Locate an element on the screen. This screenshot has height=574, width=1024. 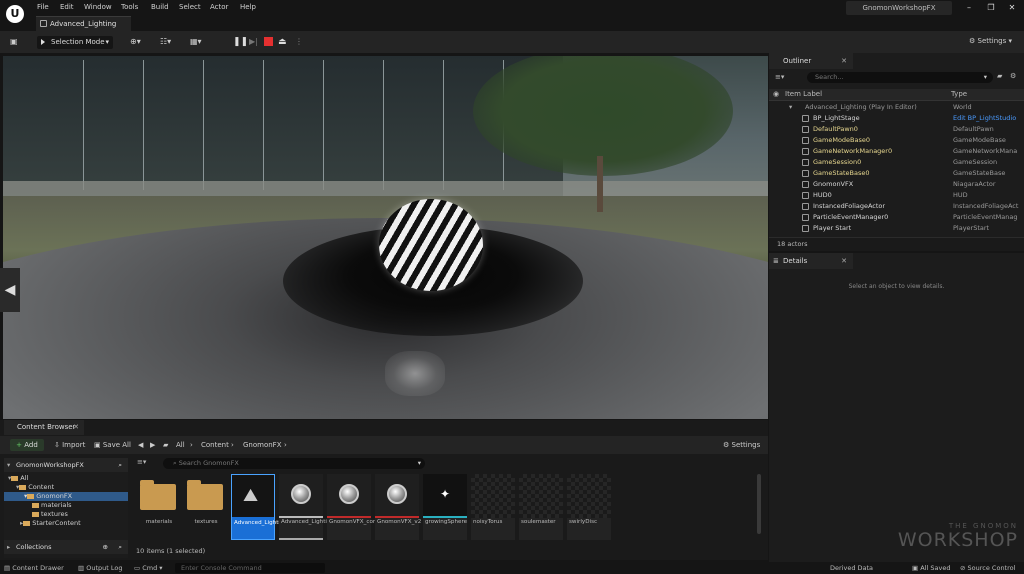
derived-data-button: Derived Data is located at coordinates (851, 568).